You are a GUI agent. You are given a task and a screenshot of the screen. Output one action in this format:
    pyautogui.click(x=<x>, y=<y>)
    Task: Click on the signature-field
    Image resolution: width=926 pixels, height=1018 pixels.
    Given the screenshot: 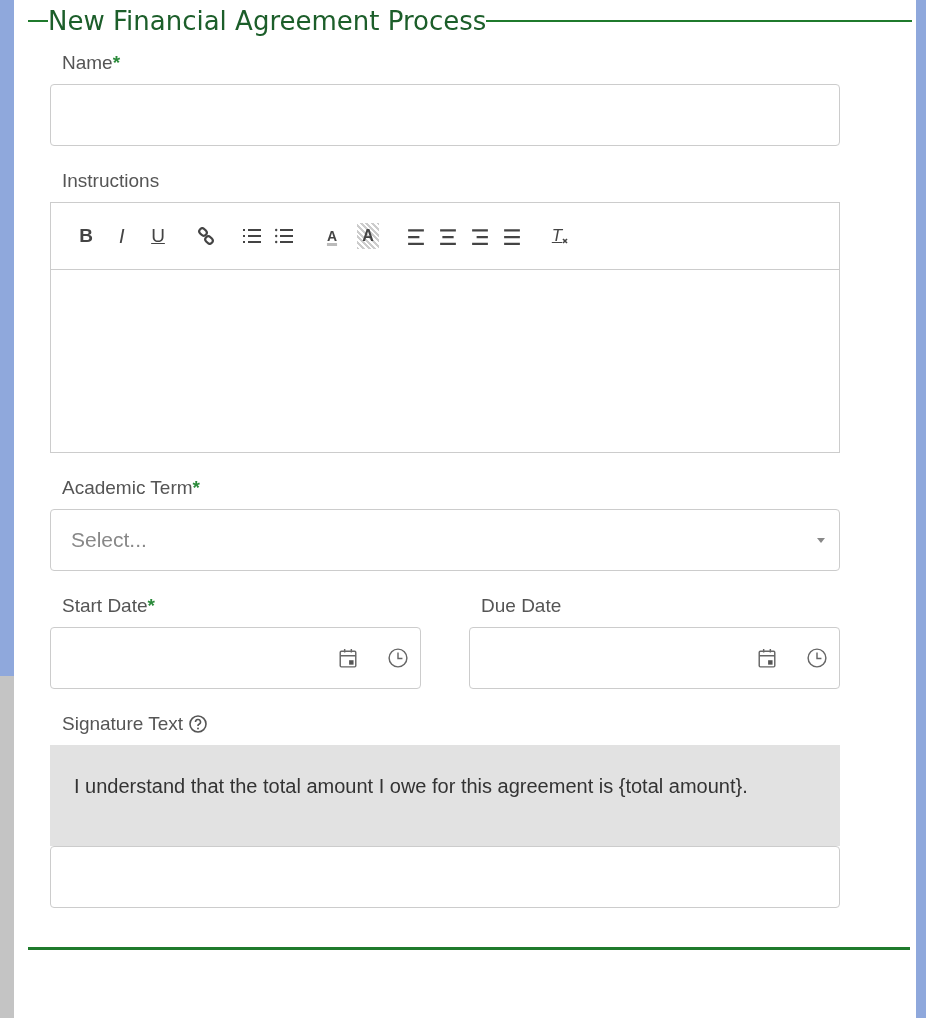 What is the action you would take?
    pyautogui.click(x=445, y=877)
    